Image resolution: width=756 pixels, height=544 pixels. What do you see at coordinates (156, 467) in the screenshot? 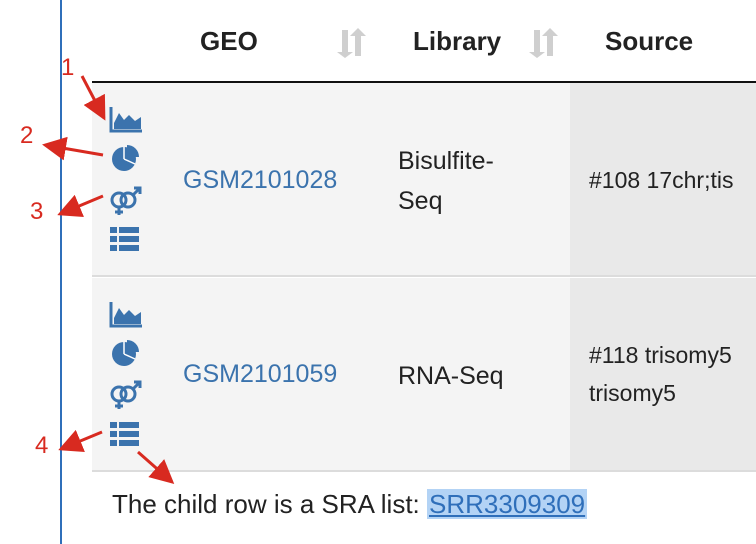
I see `annotation-arrow-4b` at bounding box center [156, 467].